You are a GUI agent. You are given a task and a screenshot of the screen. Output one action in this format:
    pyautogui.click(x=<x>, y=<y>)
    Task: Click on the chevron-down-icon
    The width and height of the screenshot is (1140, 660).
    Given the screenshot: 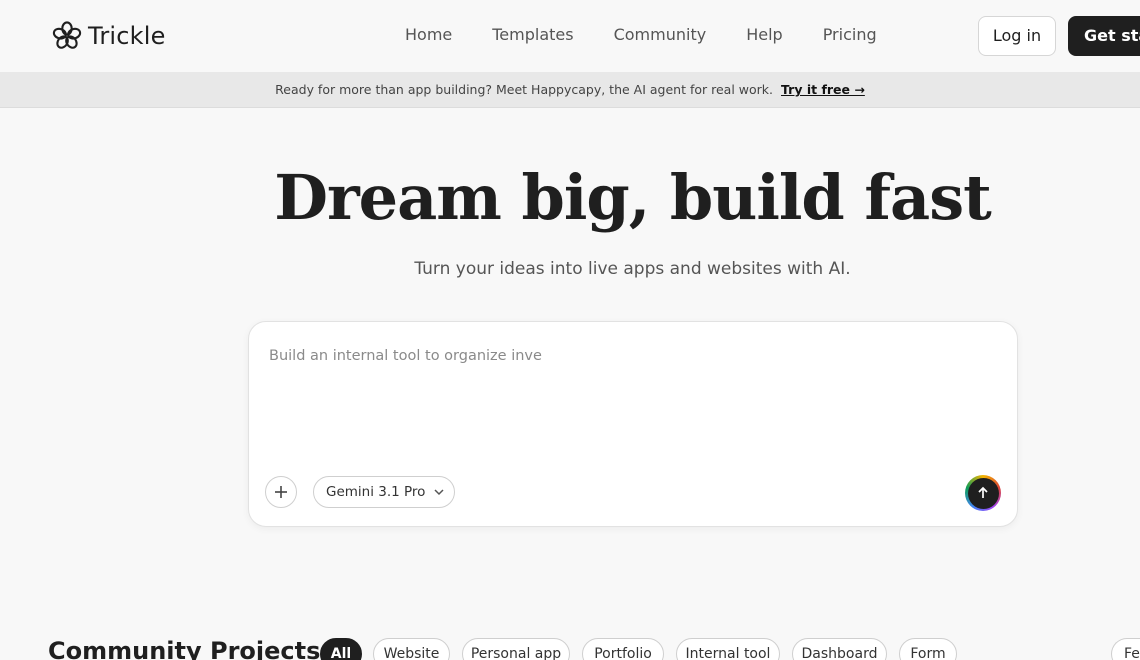 What is the action you would take?
    pyautogui.click(x=439, y=492)
    